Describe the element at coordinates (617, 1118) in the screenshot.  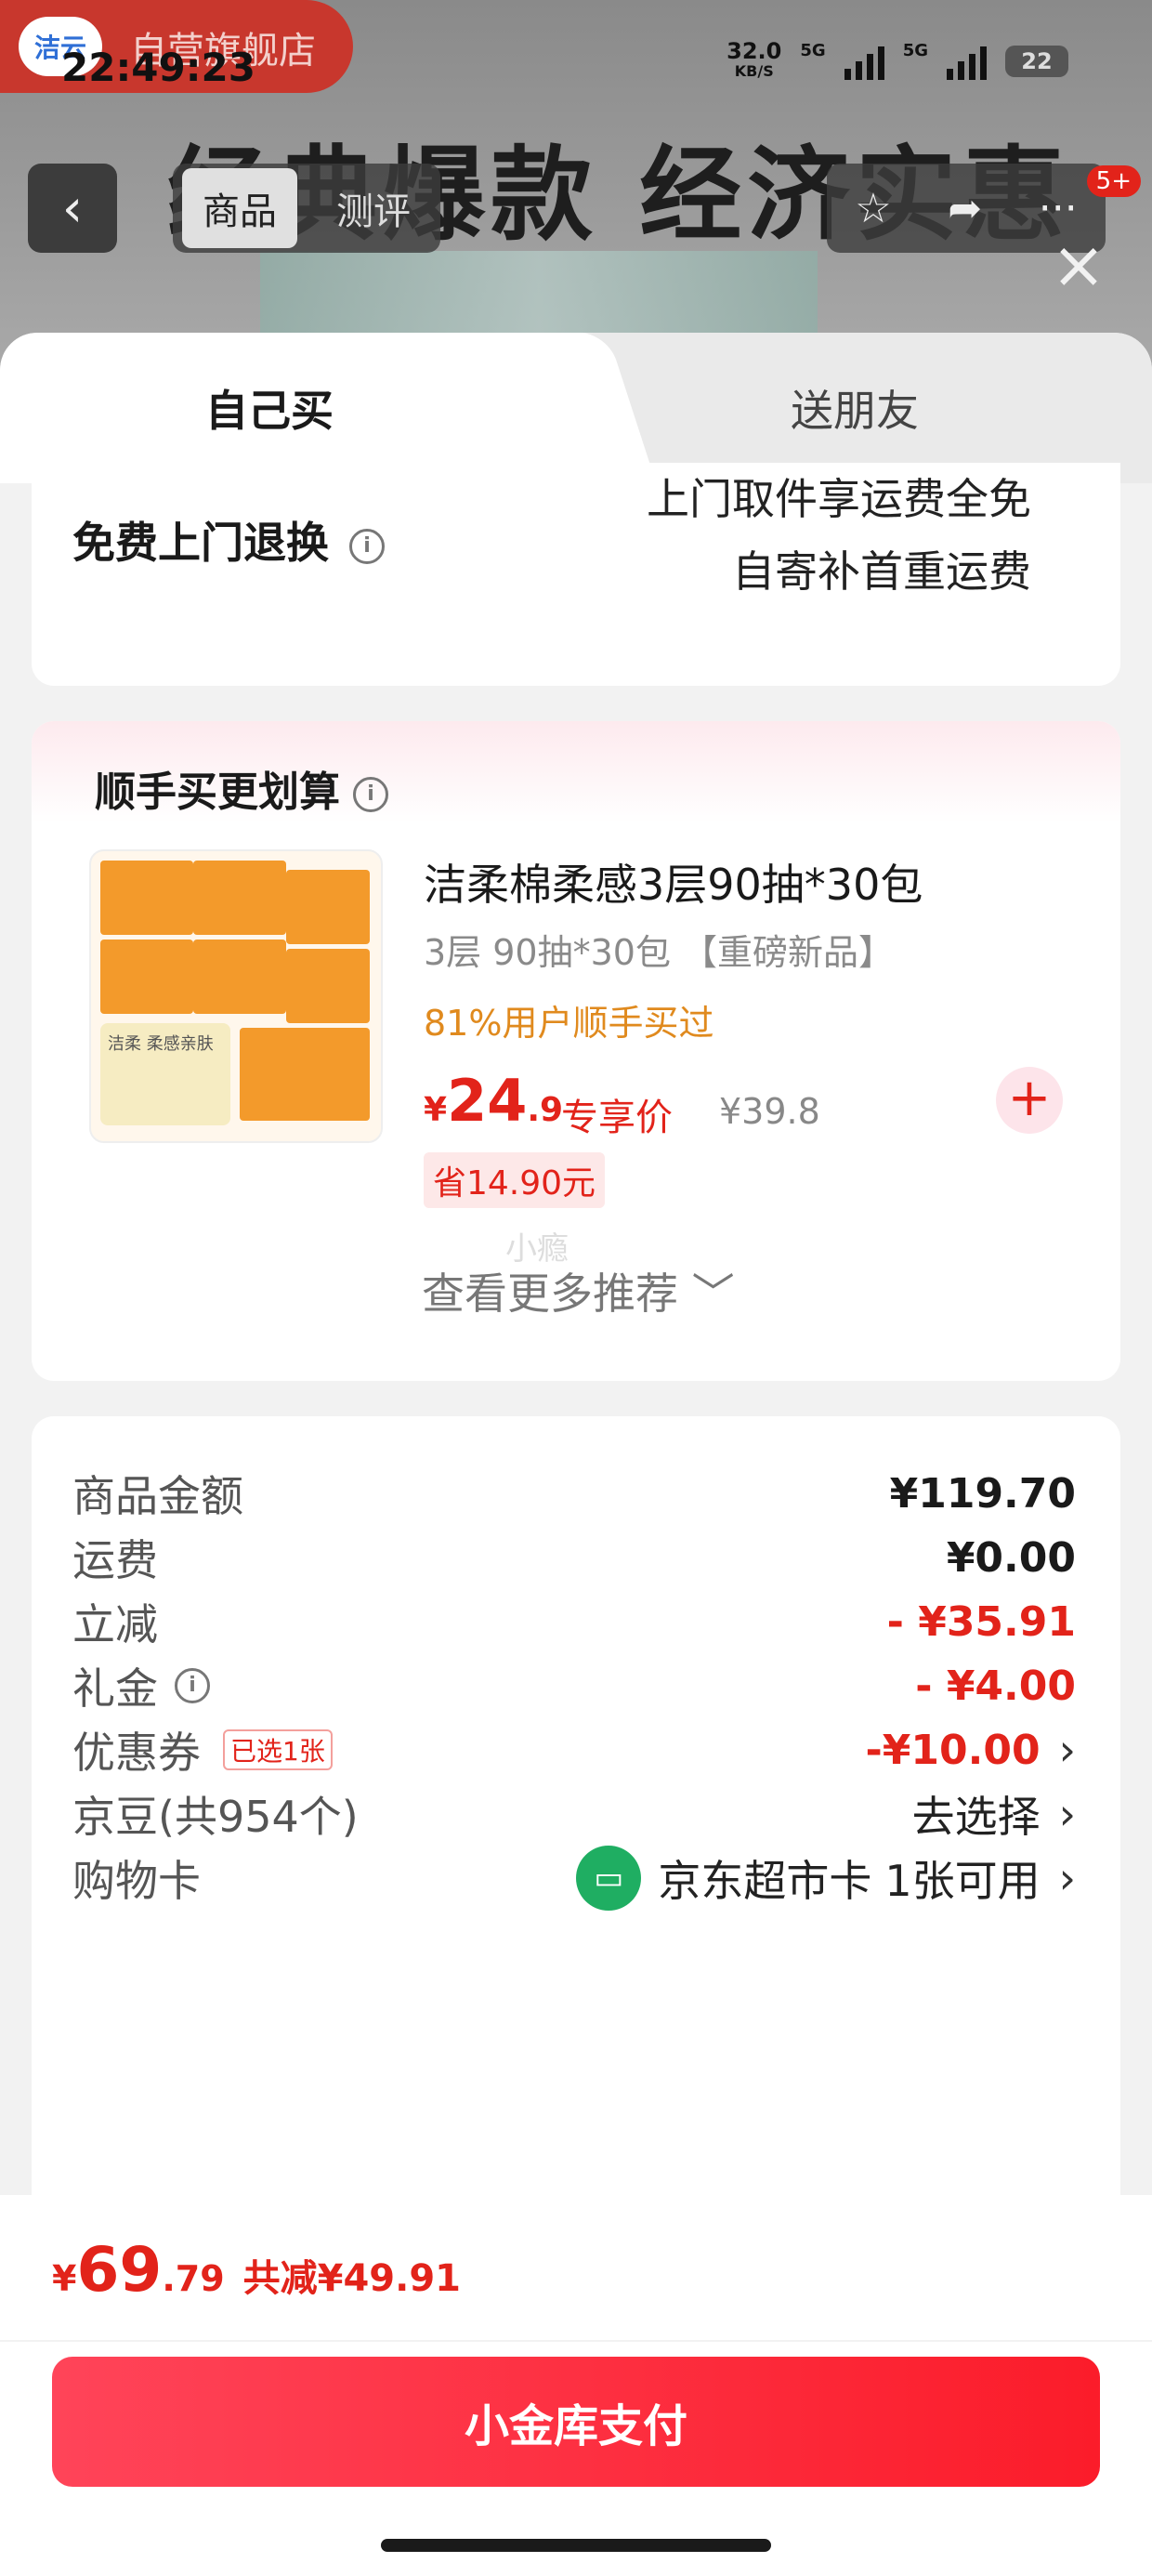
I see `exclusive-price-label: 专享价` at that location.